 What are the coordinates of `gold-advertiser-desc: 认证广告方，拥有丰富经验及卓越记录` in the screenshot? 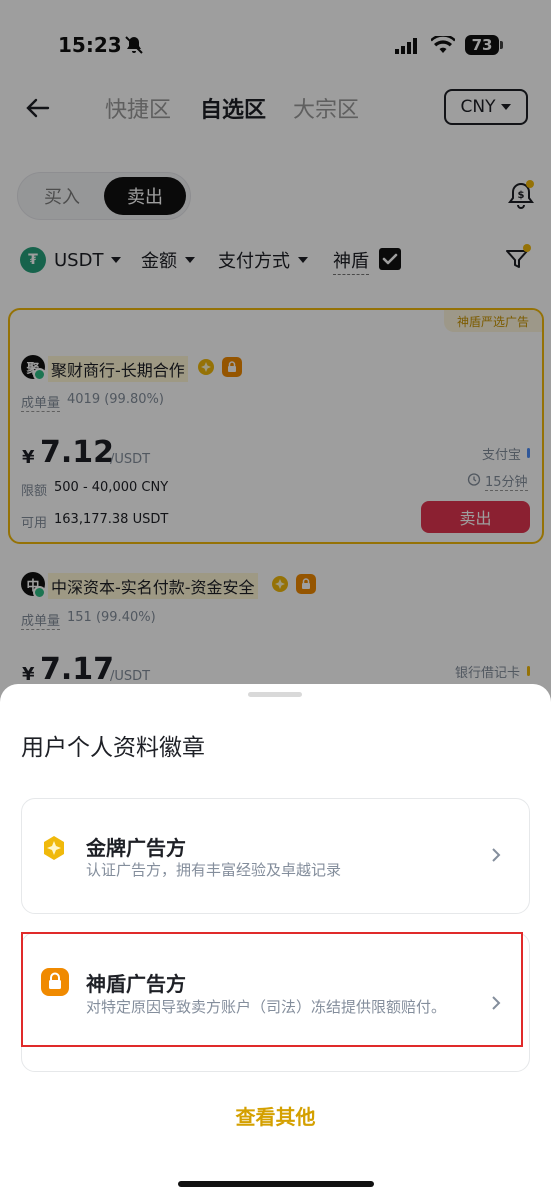 It's located at (214, 870).